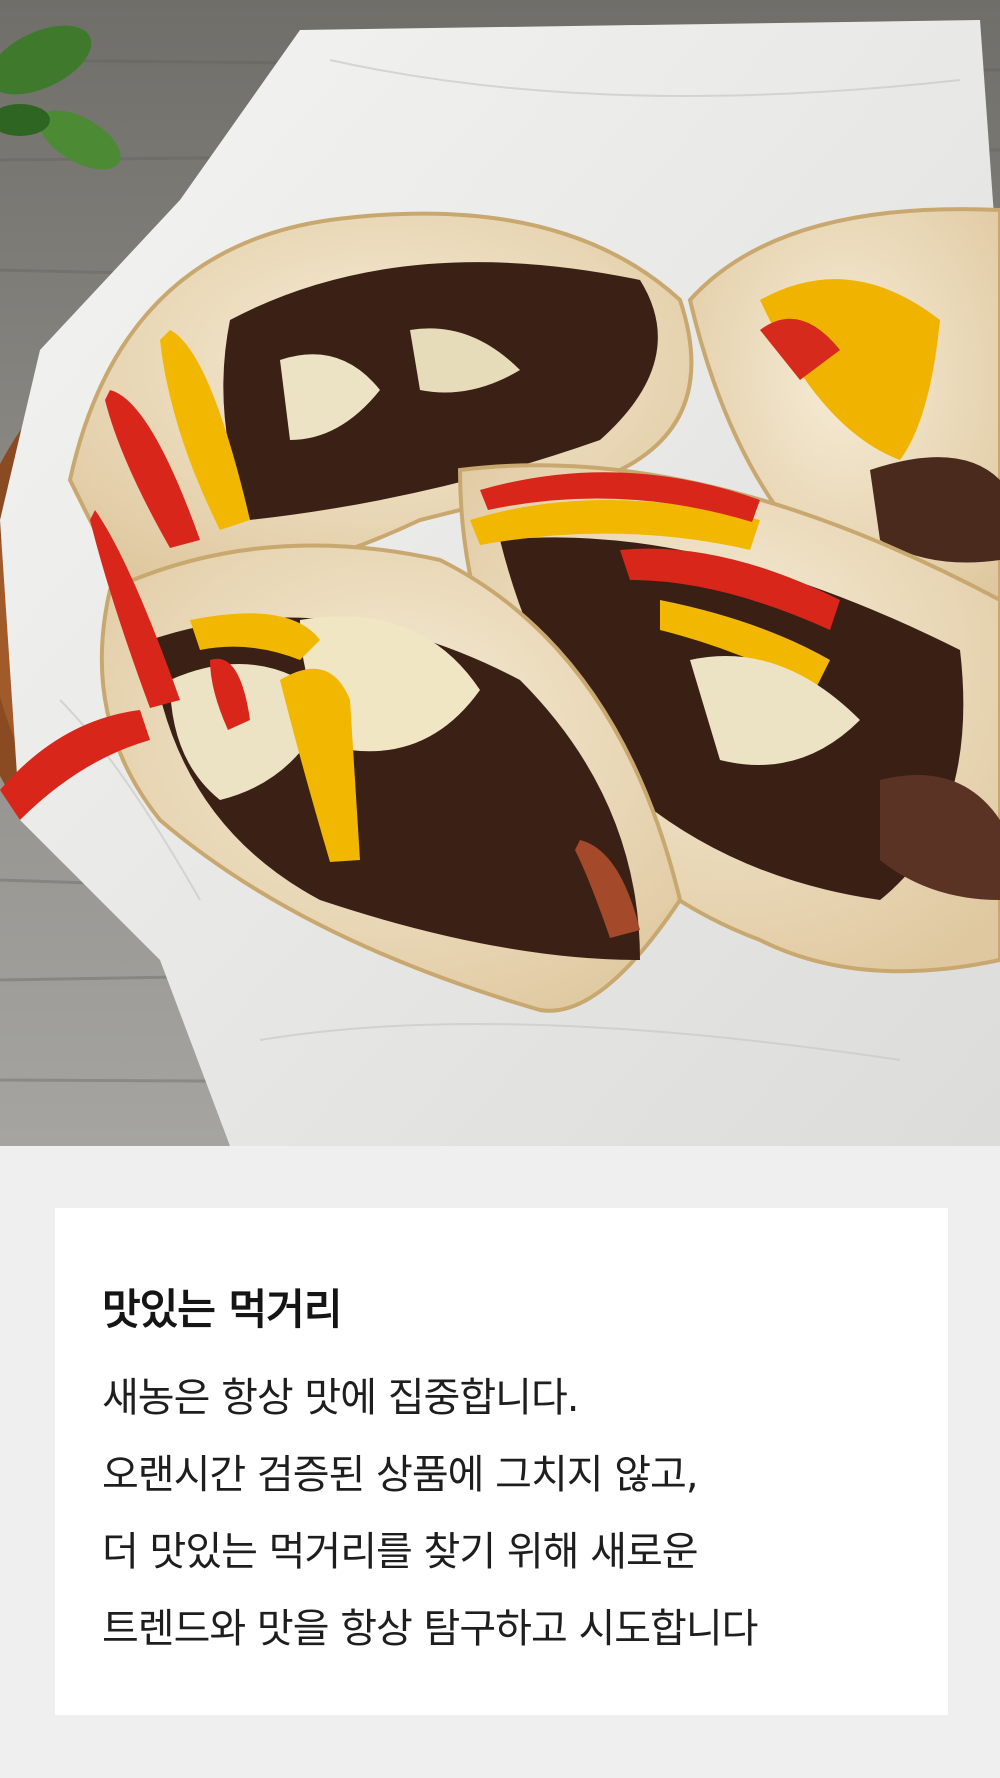 The width and height of the screenshot is (1000, 1778). I want to click on card-text-line: 더 맛있는 먹거리를 찾기 위해 새로운, so click(400, 1552).